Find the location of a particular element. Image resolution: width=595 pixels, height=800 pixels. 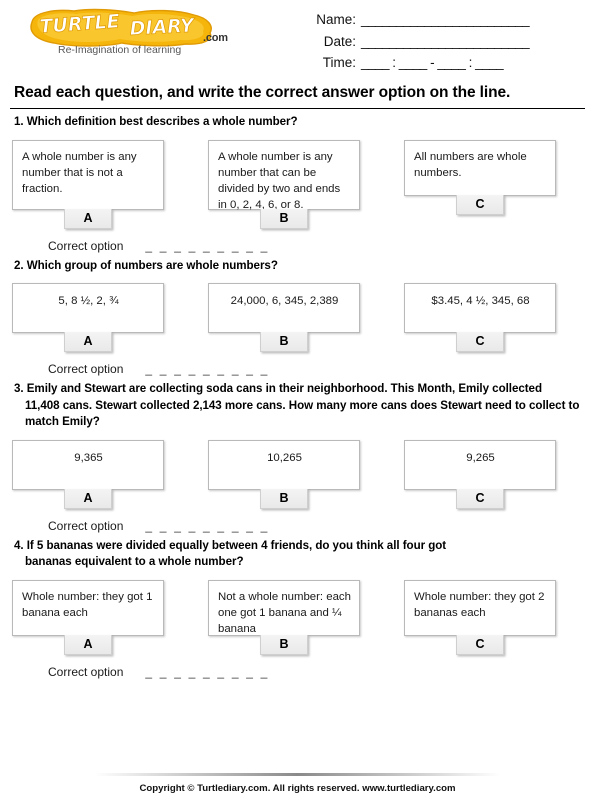

option-c-text: All numbers are whole numbers. is located at coordinates (480, 167).